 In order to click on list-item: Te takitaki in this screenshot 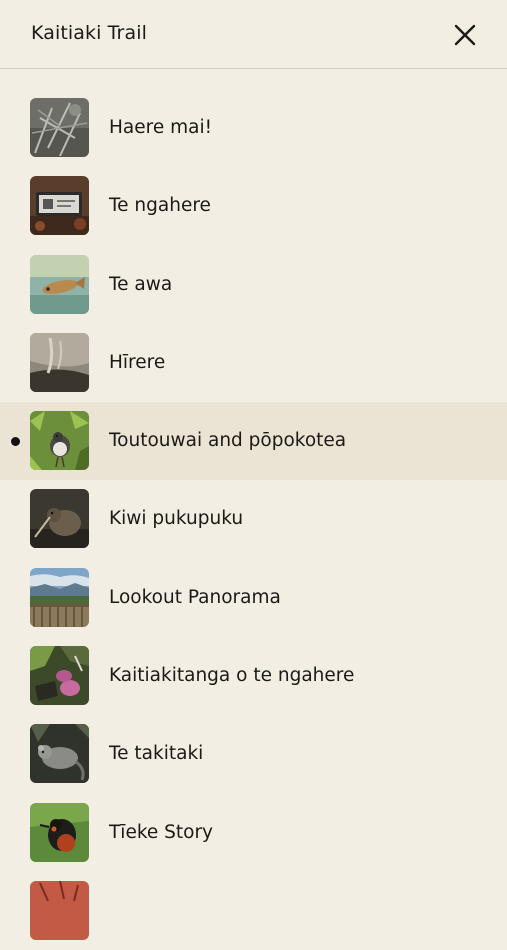, I will do `click(253, 754)`.